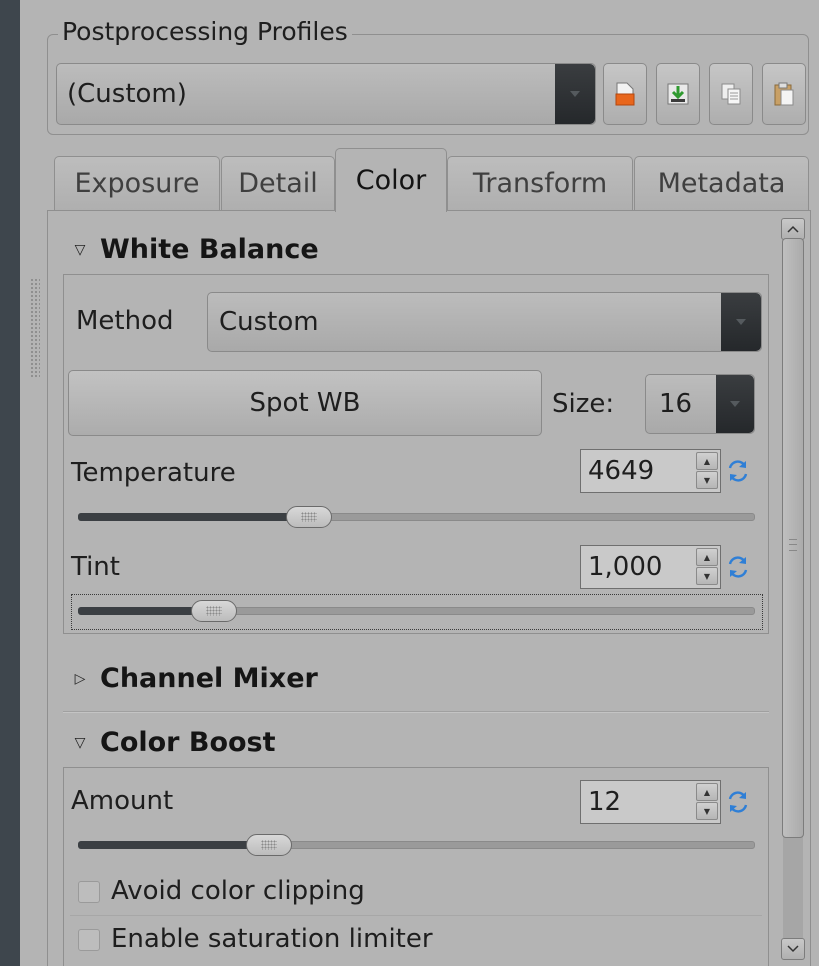 The width and height of the screenshot is (819, 966). I want to click on profiles-title: Postprocessing Profiles, so click(205, 32).